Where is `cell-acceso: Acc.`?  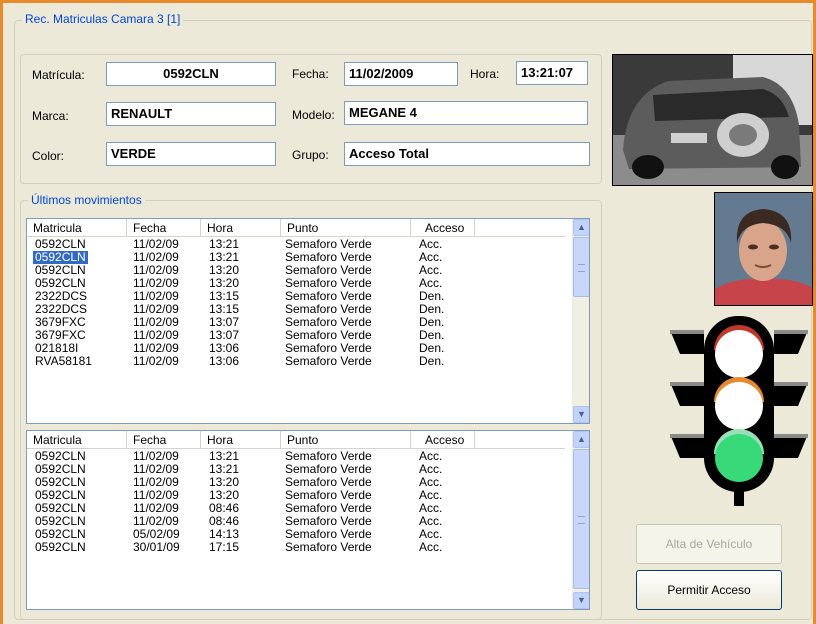 cell-acceso: Acc. is located at coordinates (431, 547).